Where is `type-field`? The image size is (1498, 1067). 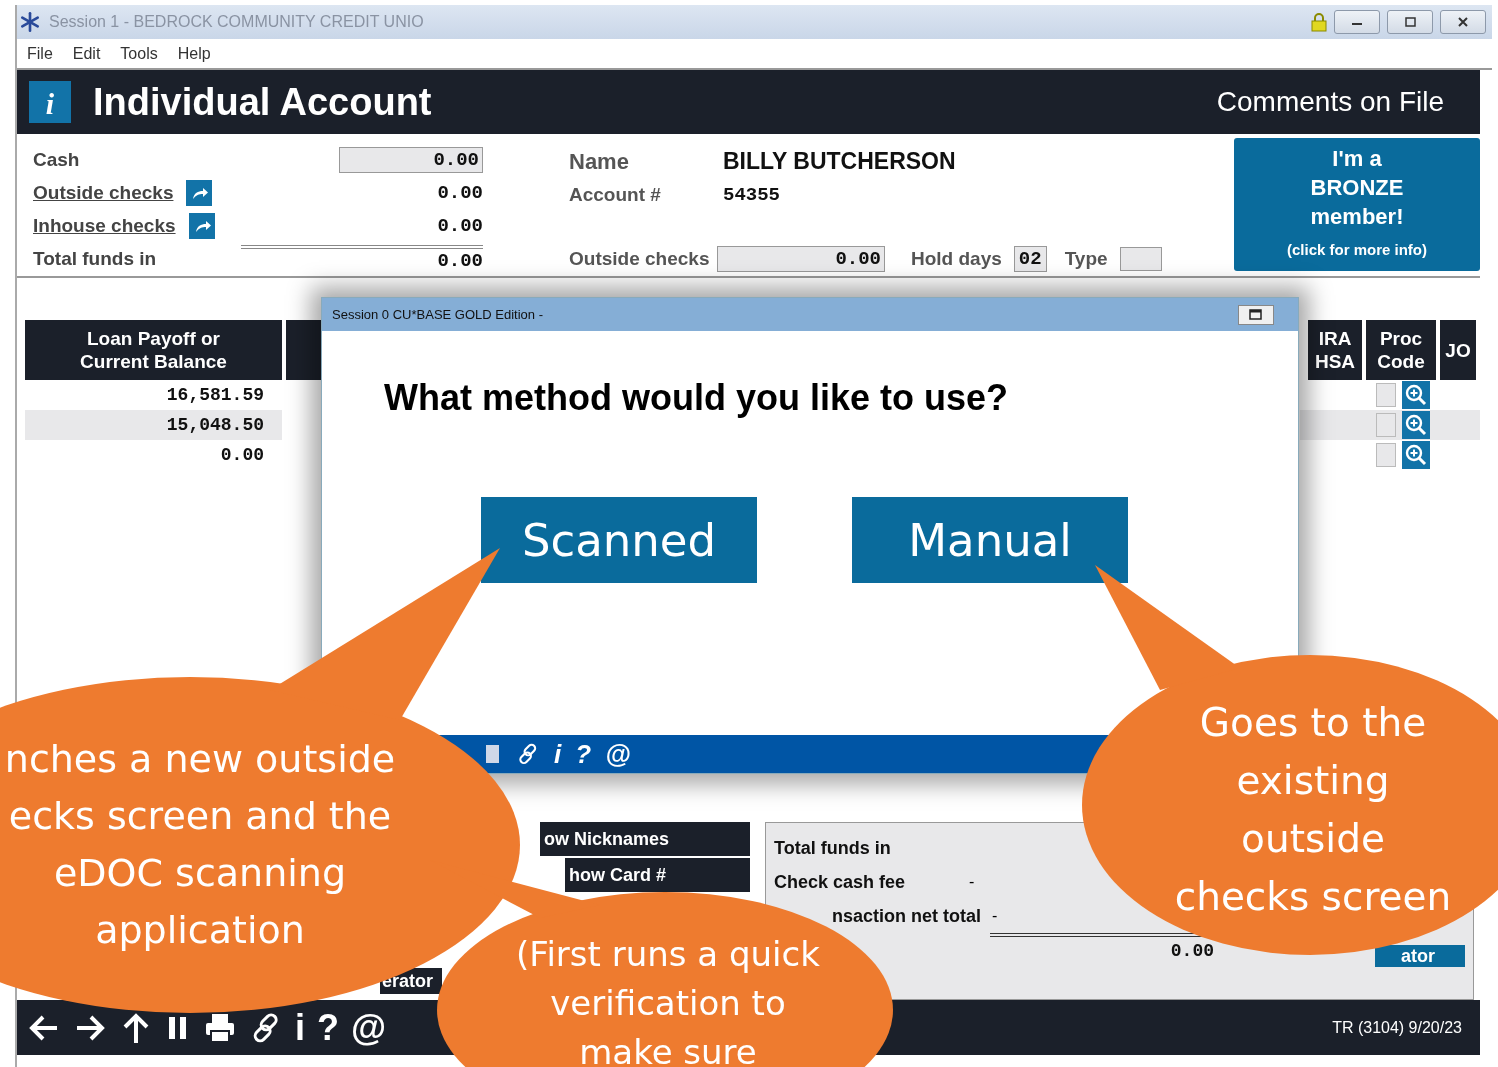 type-field is located at coordinates (1140, 258).